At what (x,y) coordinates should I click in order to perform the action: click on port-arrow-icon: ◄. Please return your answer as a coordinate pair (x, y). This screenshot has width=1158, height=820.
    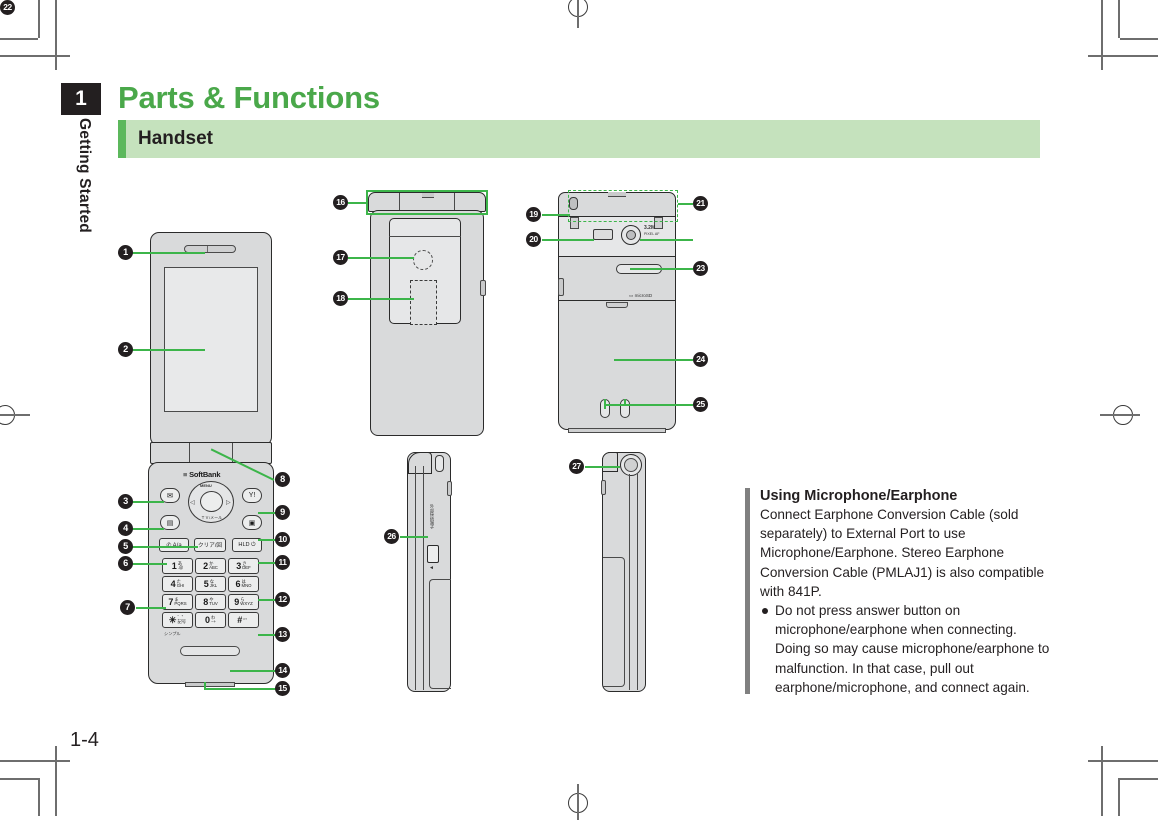
    Looking at the image, I should click on (431, 568).